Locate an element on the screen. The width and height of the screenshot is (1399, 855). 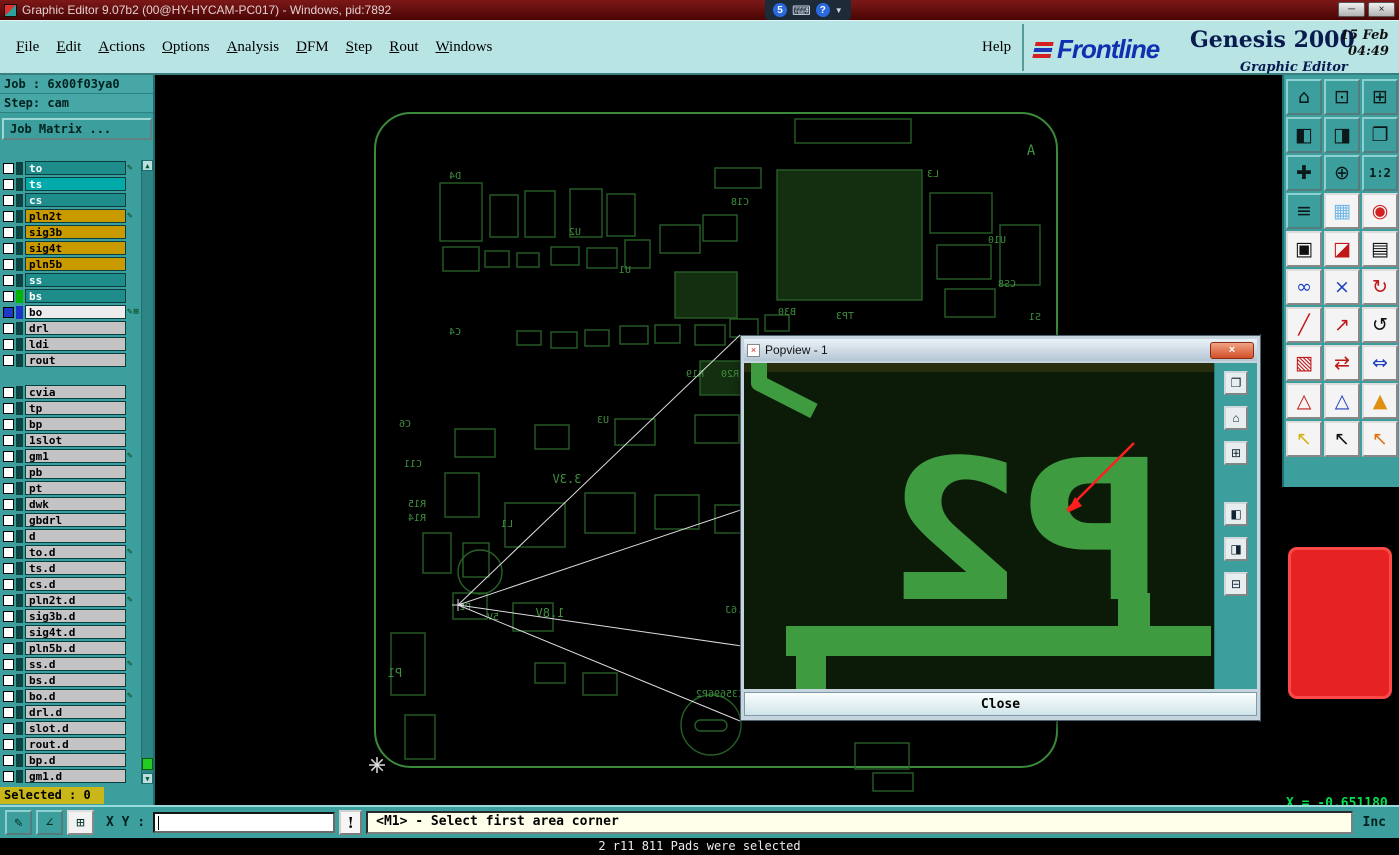
popview-close-button: × is located at coordinates (1232, 350).